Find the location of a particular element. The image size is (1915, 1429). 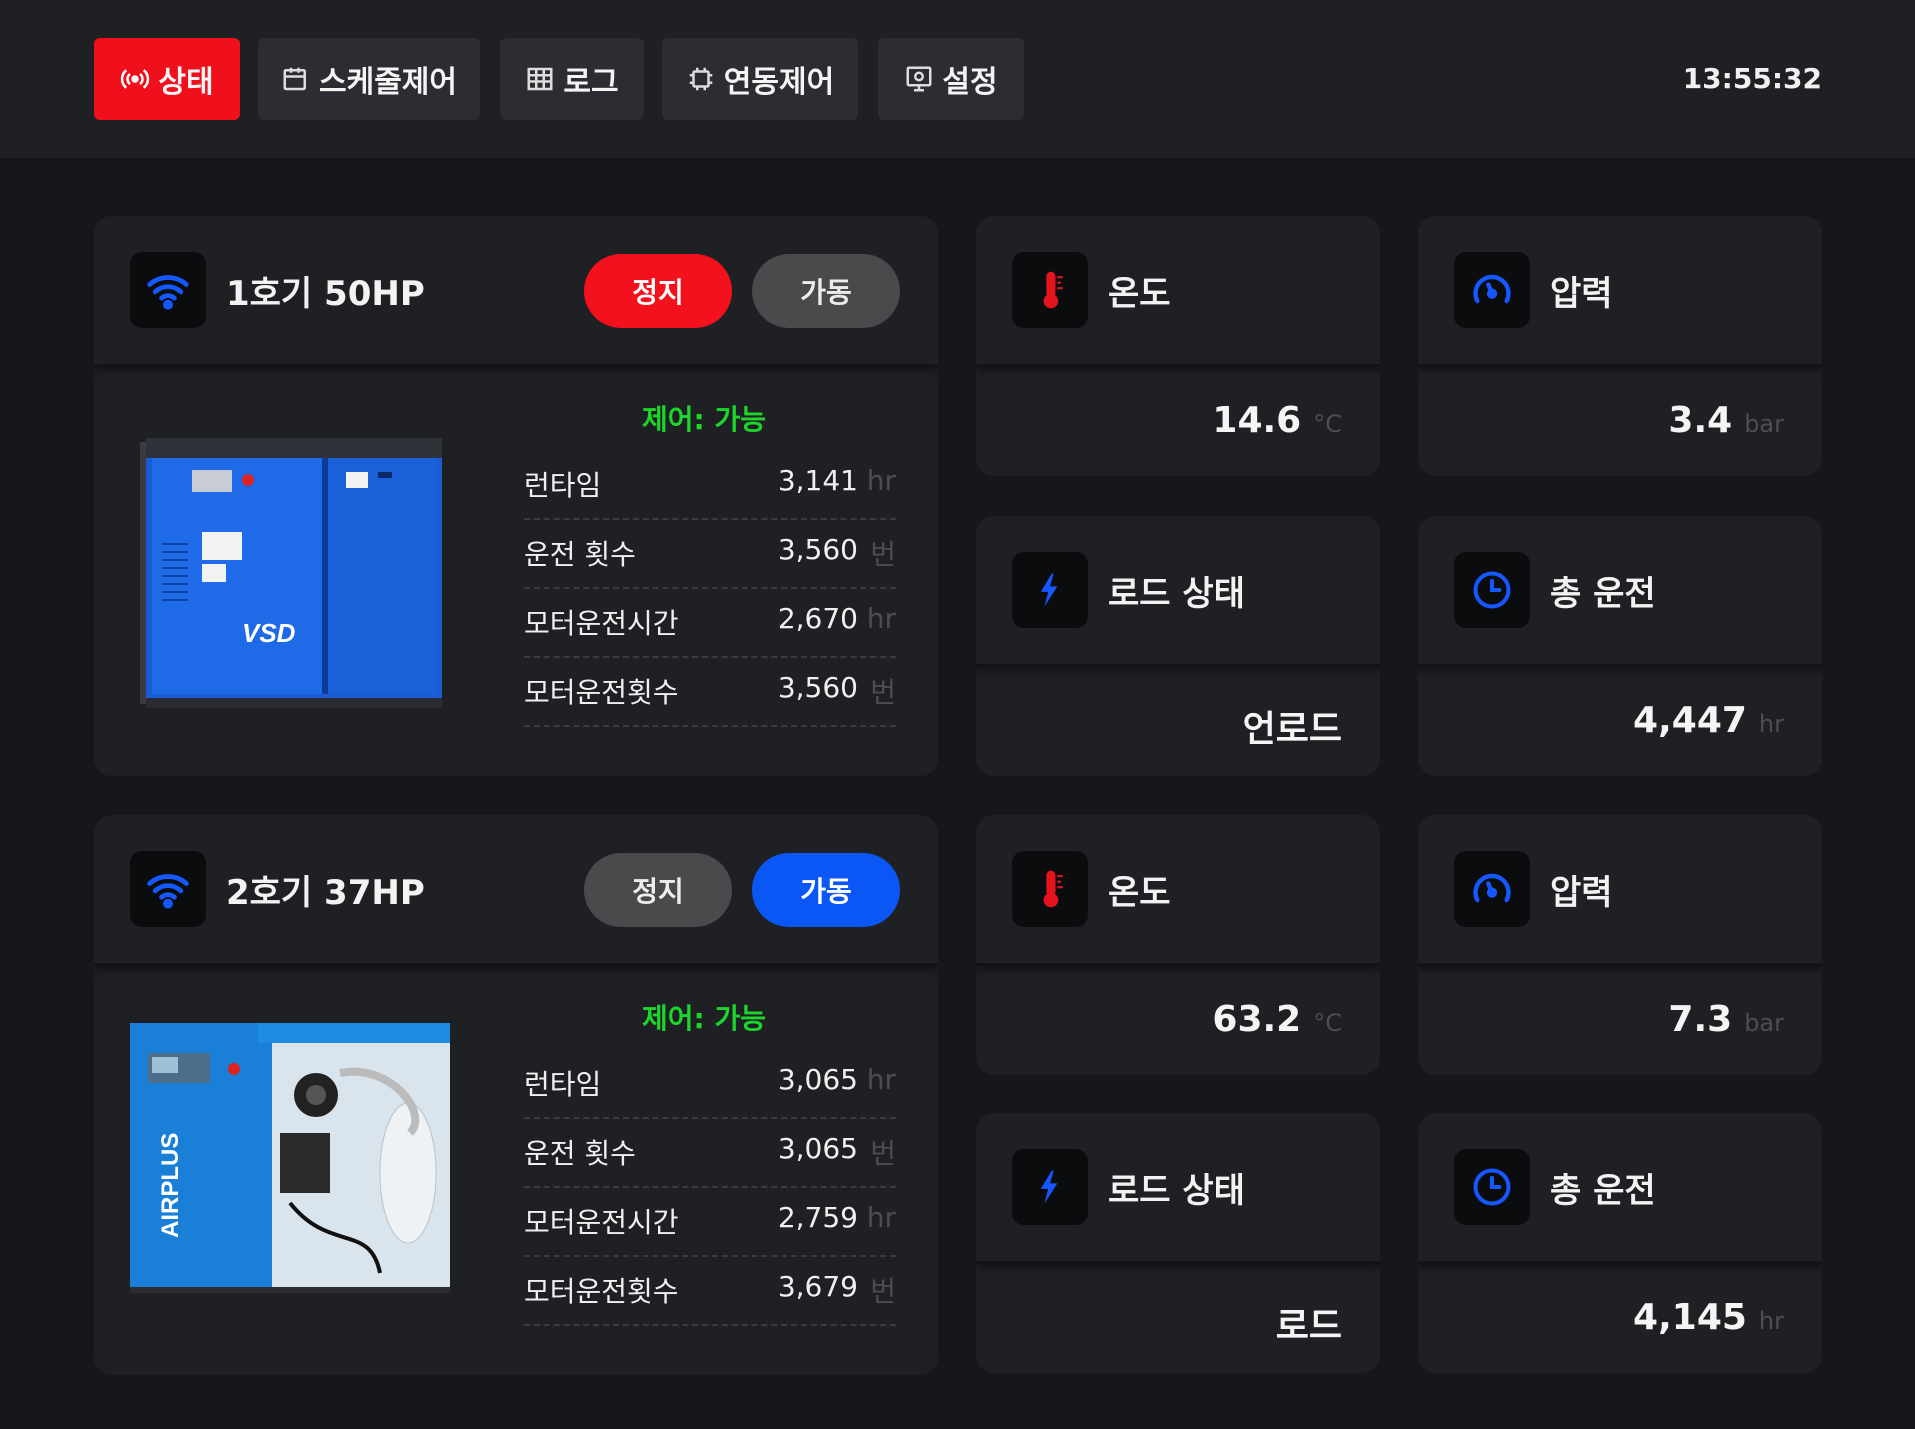

metric-number: 7.3 is located at coordinates (1700, 1019).